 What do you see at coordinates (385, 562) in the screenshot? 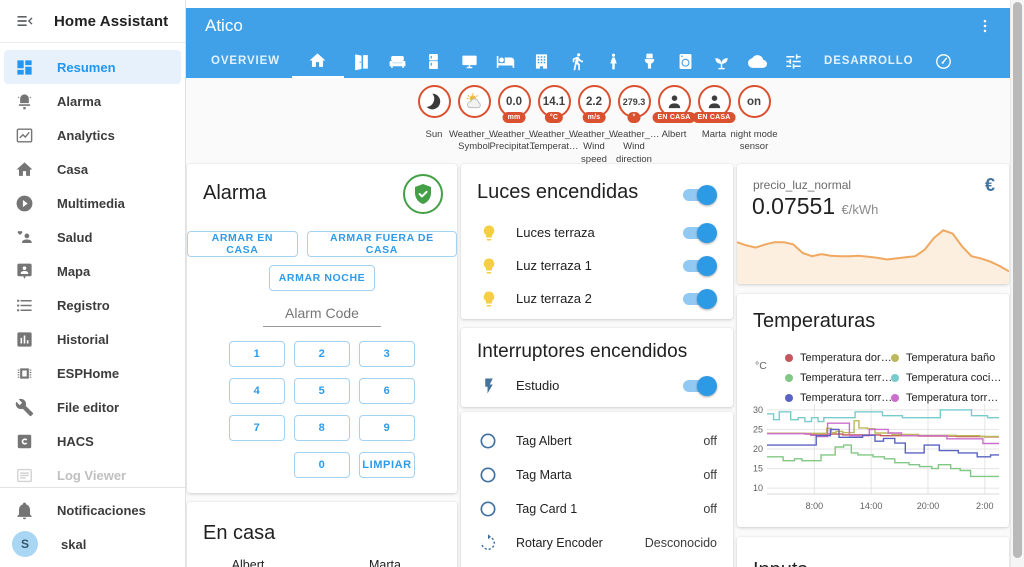
I see `person-label: Marta` at bounding box center [385, 562].